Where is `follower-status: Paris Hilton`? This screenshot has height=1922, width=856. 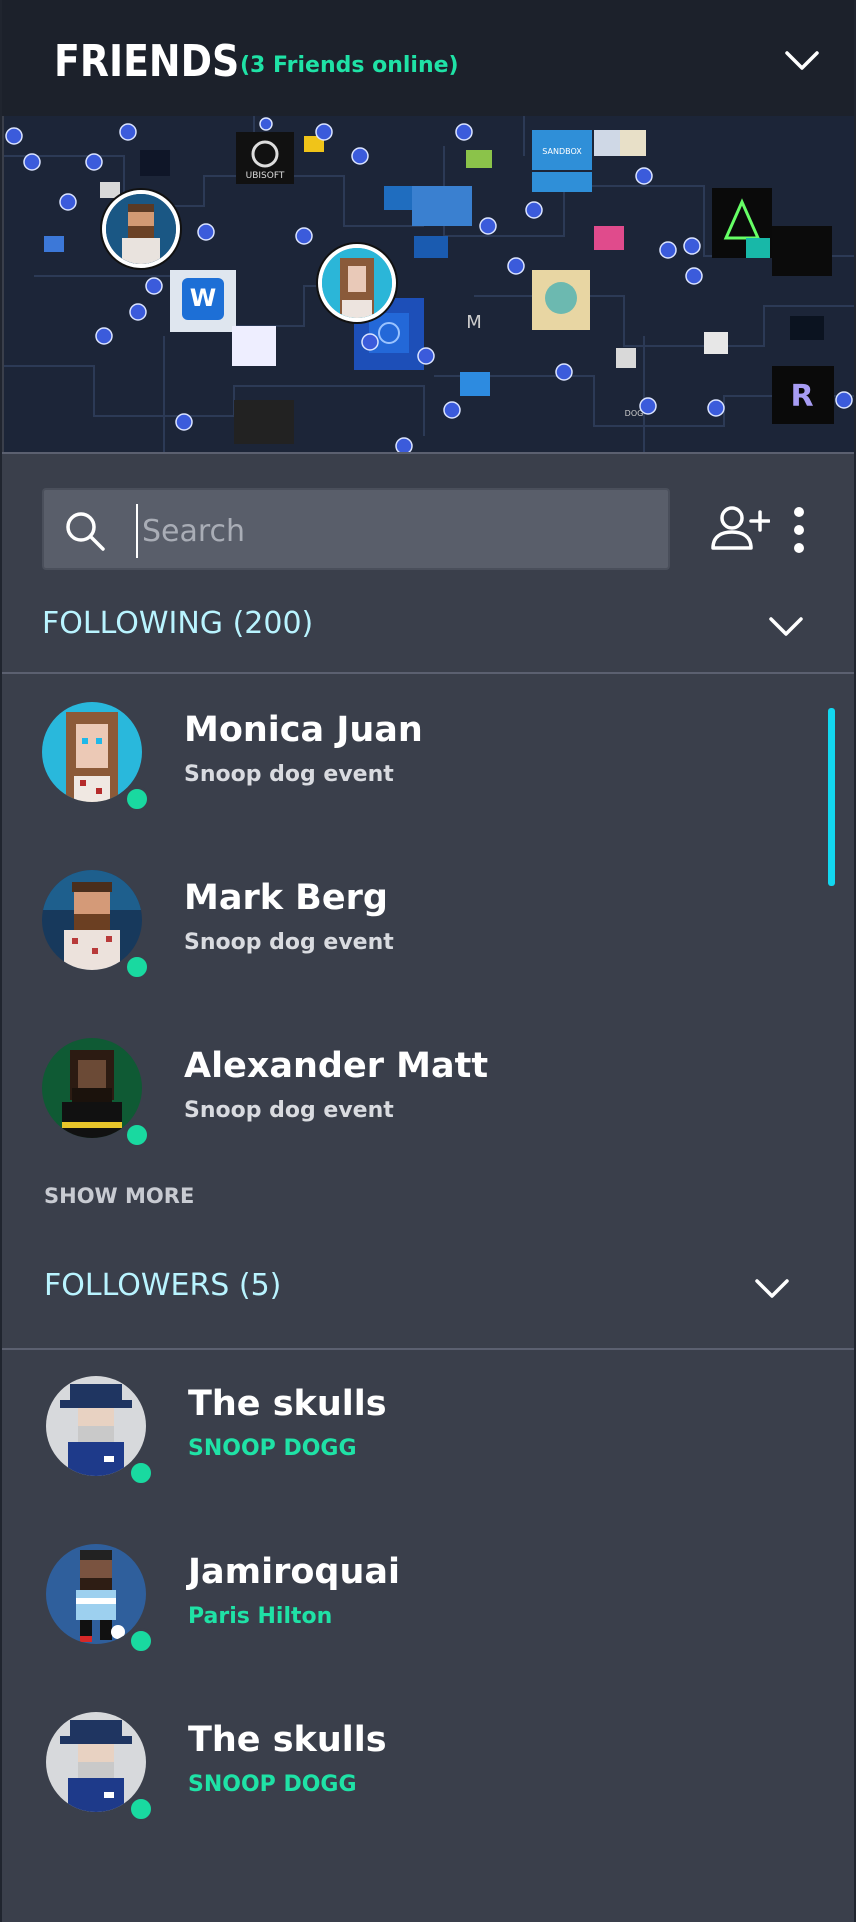 follower-status: Paris Hilton is located at coordinates (260, 1616).